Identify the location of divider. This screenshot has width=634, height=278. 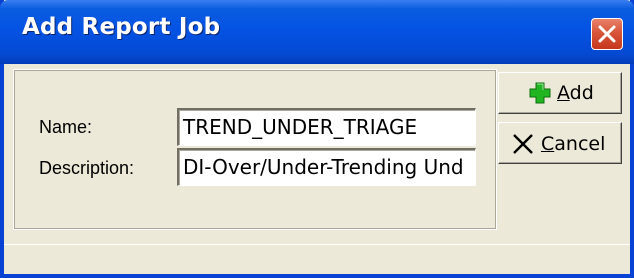
(317, 244).